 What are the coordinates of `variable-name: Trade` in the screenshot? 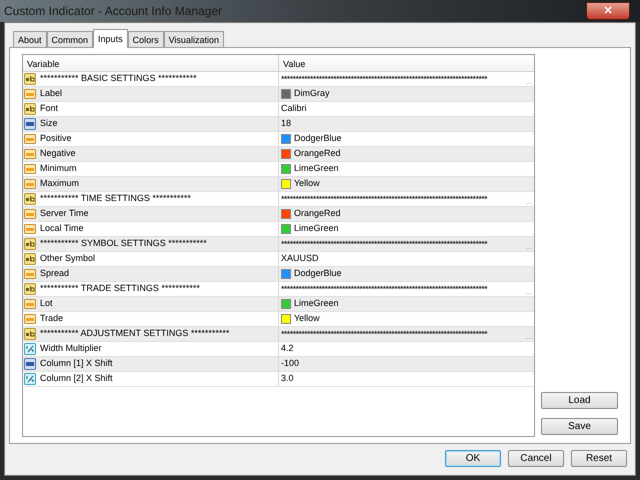 It's located at (52, 319).